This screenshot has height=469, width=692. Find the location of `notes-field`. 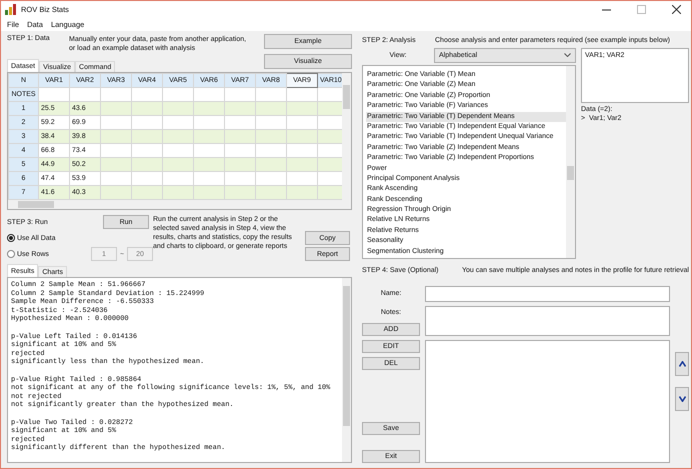

notes-field is located at coordinates (547, 321).